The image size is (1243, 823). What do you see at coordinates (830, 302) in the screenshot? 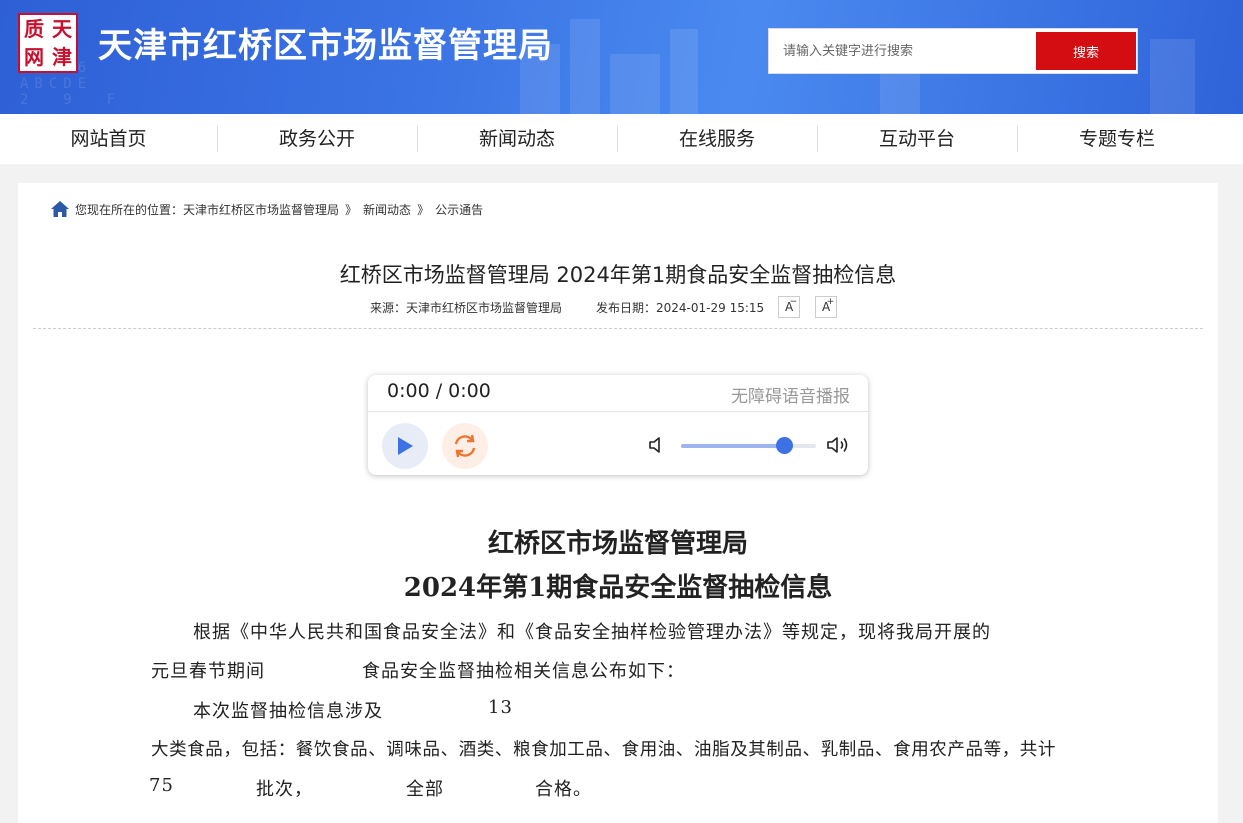
I see `plus-icon: +` at bounding box center [830, 302].